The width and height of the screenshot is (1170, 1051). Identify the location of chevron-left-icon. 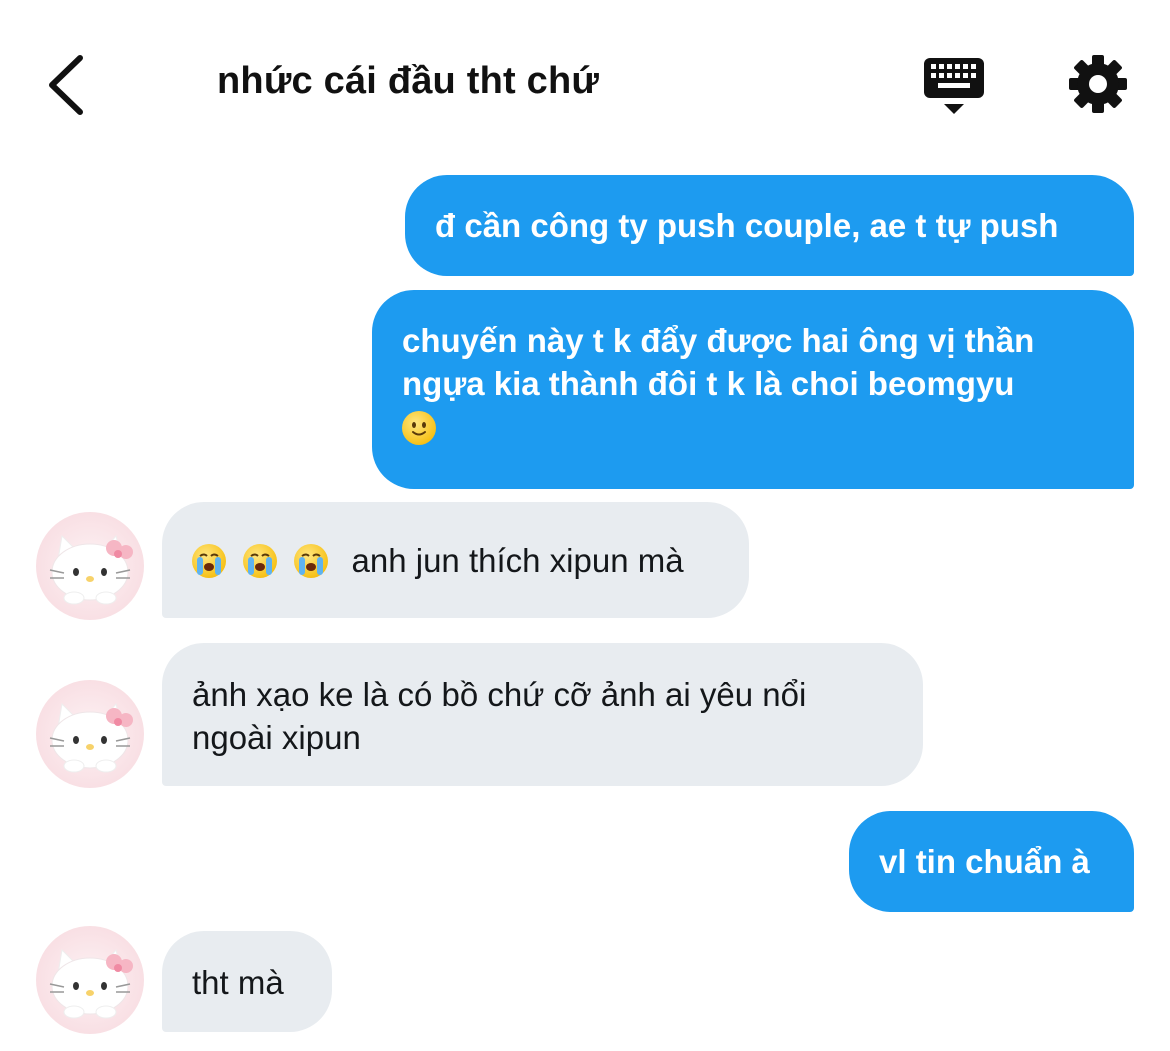
(66, 85).